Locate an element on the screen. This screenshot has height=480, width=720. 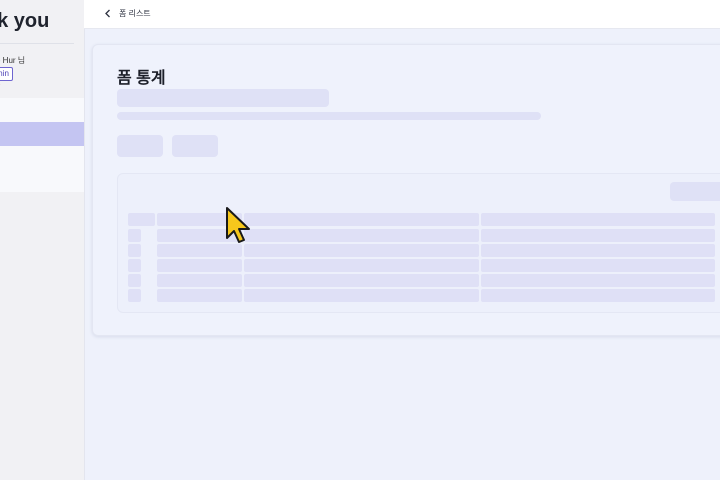
action-button-skeleton is located at coordinates (695, 191).